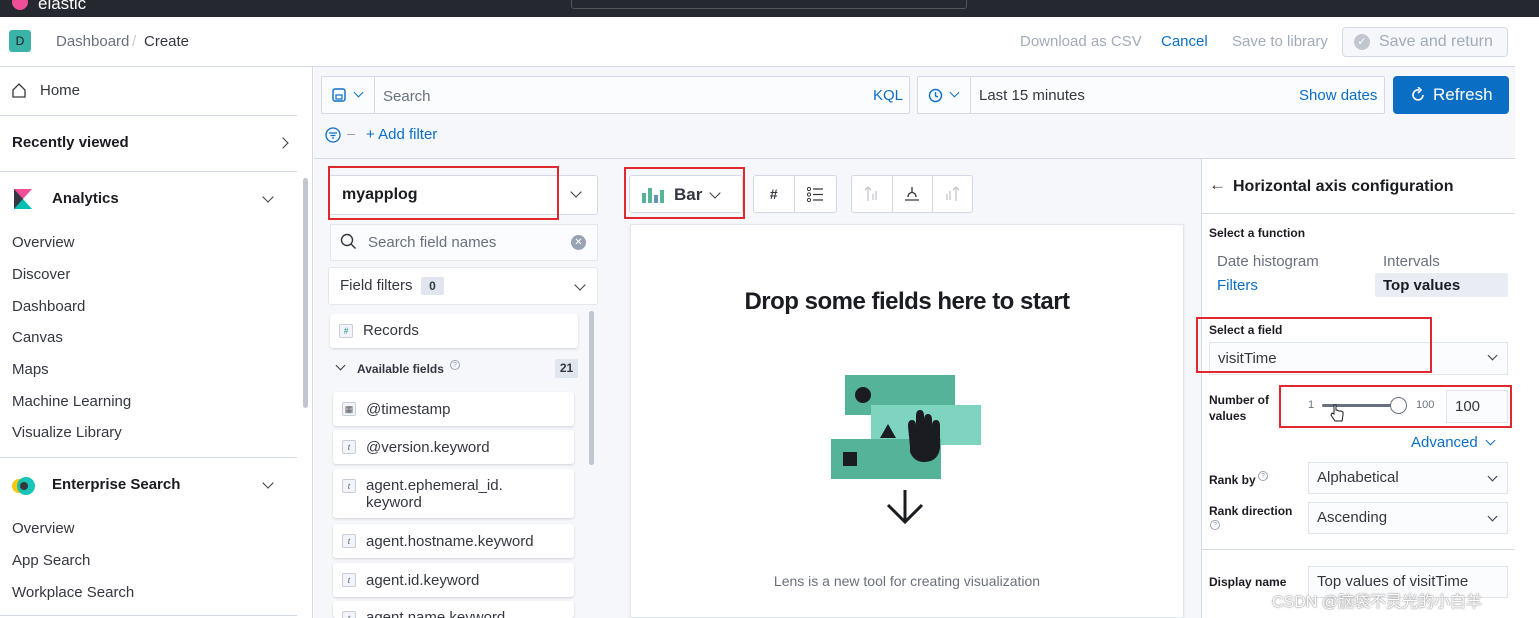 The height and width of the screenshot is (618, 1539). I want to click on select-function-label: Select a function, so click(1257, 233).